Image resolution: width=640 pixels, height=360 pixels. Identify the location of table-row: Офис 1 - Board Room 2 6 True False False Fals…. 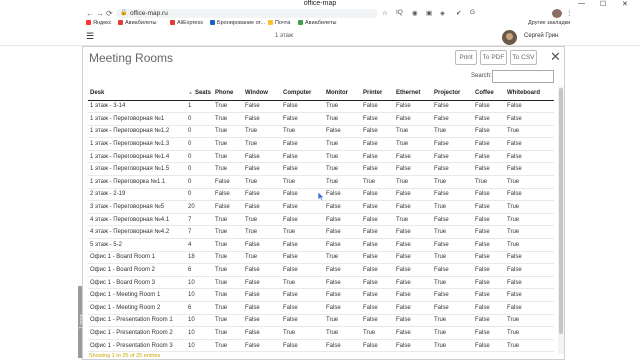
(321, 270).